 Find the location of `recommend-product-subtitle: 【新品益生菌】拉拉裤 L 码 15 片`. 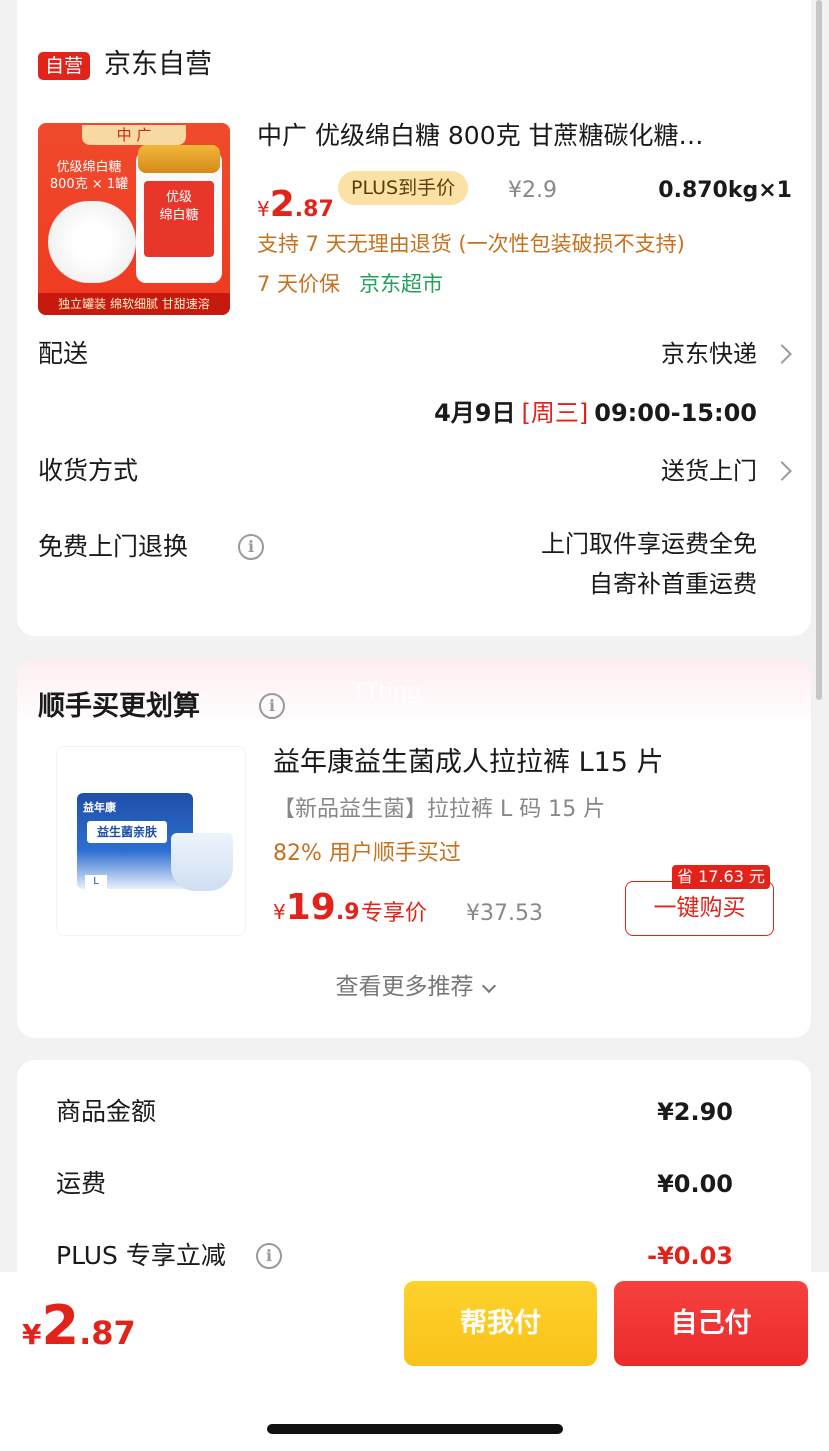

recommend-product-subtitle: 【新品益生菌】拉拉裤 L 码 15 片 is located at coordinates (439, 809).